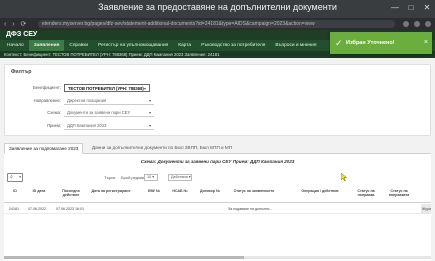 The height and width of the screenshot is (261, 435). I want to click on horizontal-scrollbar, so click(217, 257).